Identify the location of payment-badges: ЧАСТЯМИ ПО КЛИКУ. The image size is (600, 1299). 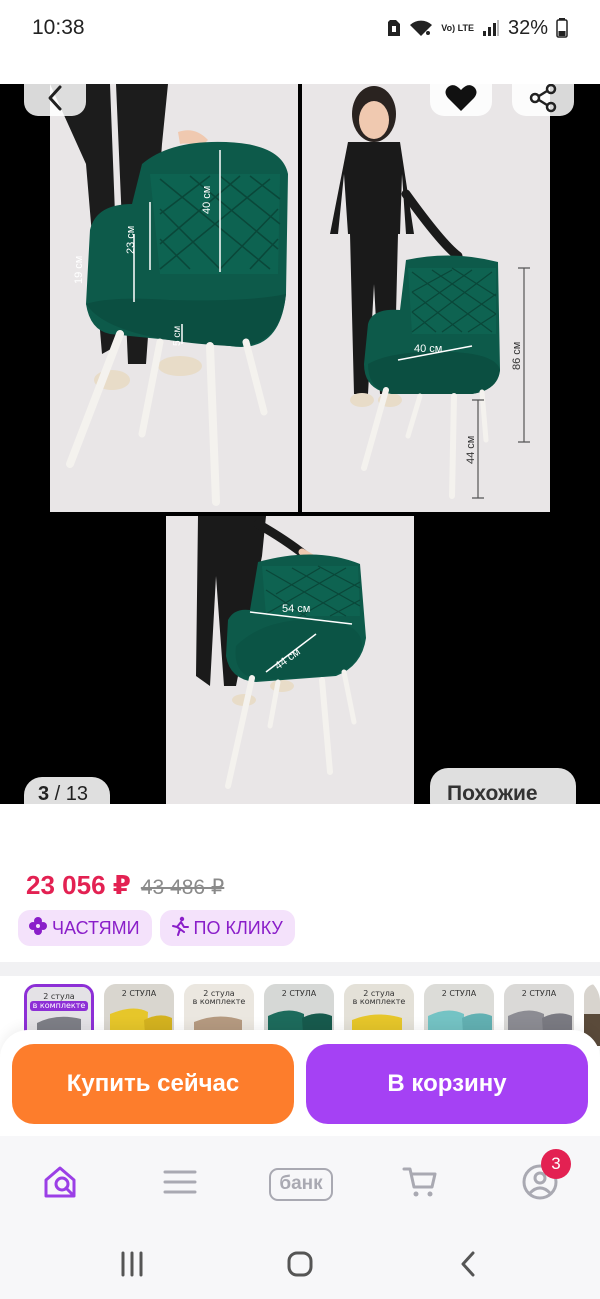
(156, 928).